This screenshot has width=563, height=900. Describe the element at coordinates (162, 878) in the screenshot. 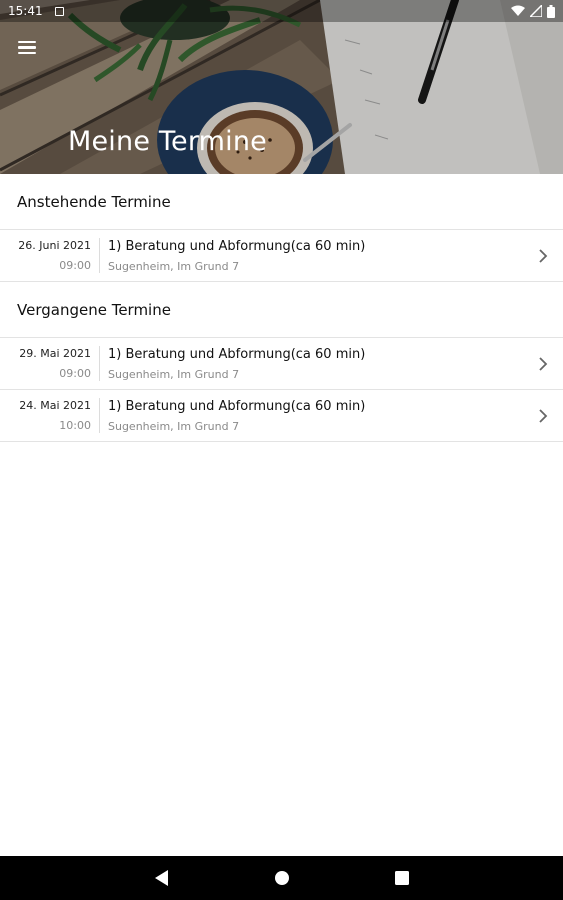

I see `back-icon` at that location.